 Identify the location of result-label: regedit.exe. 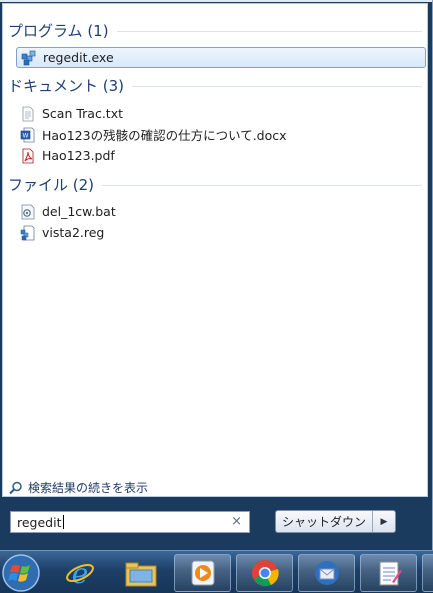
(78, 57).